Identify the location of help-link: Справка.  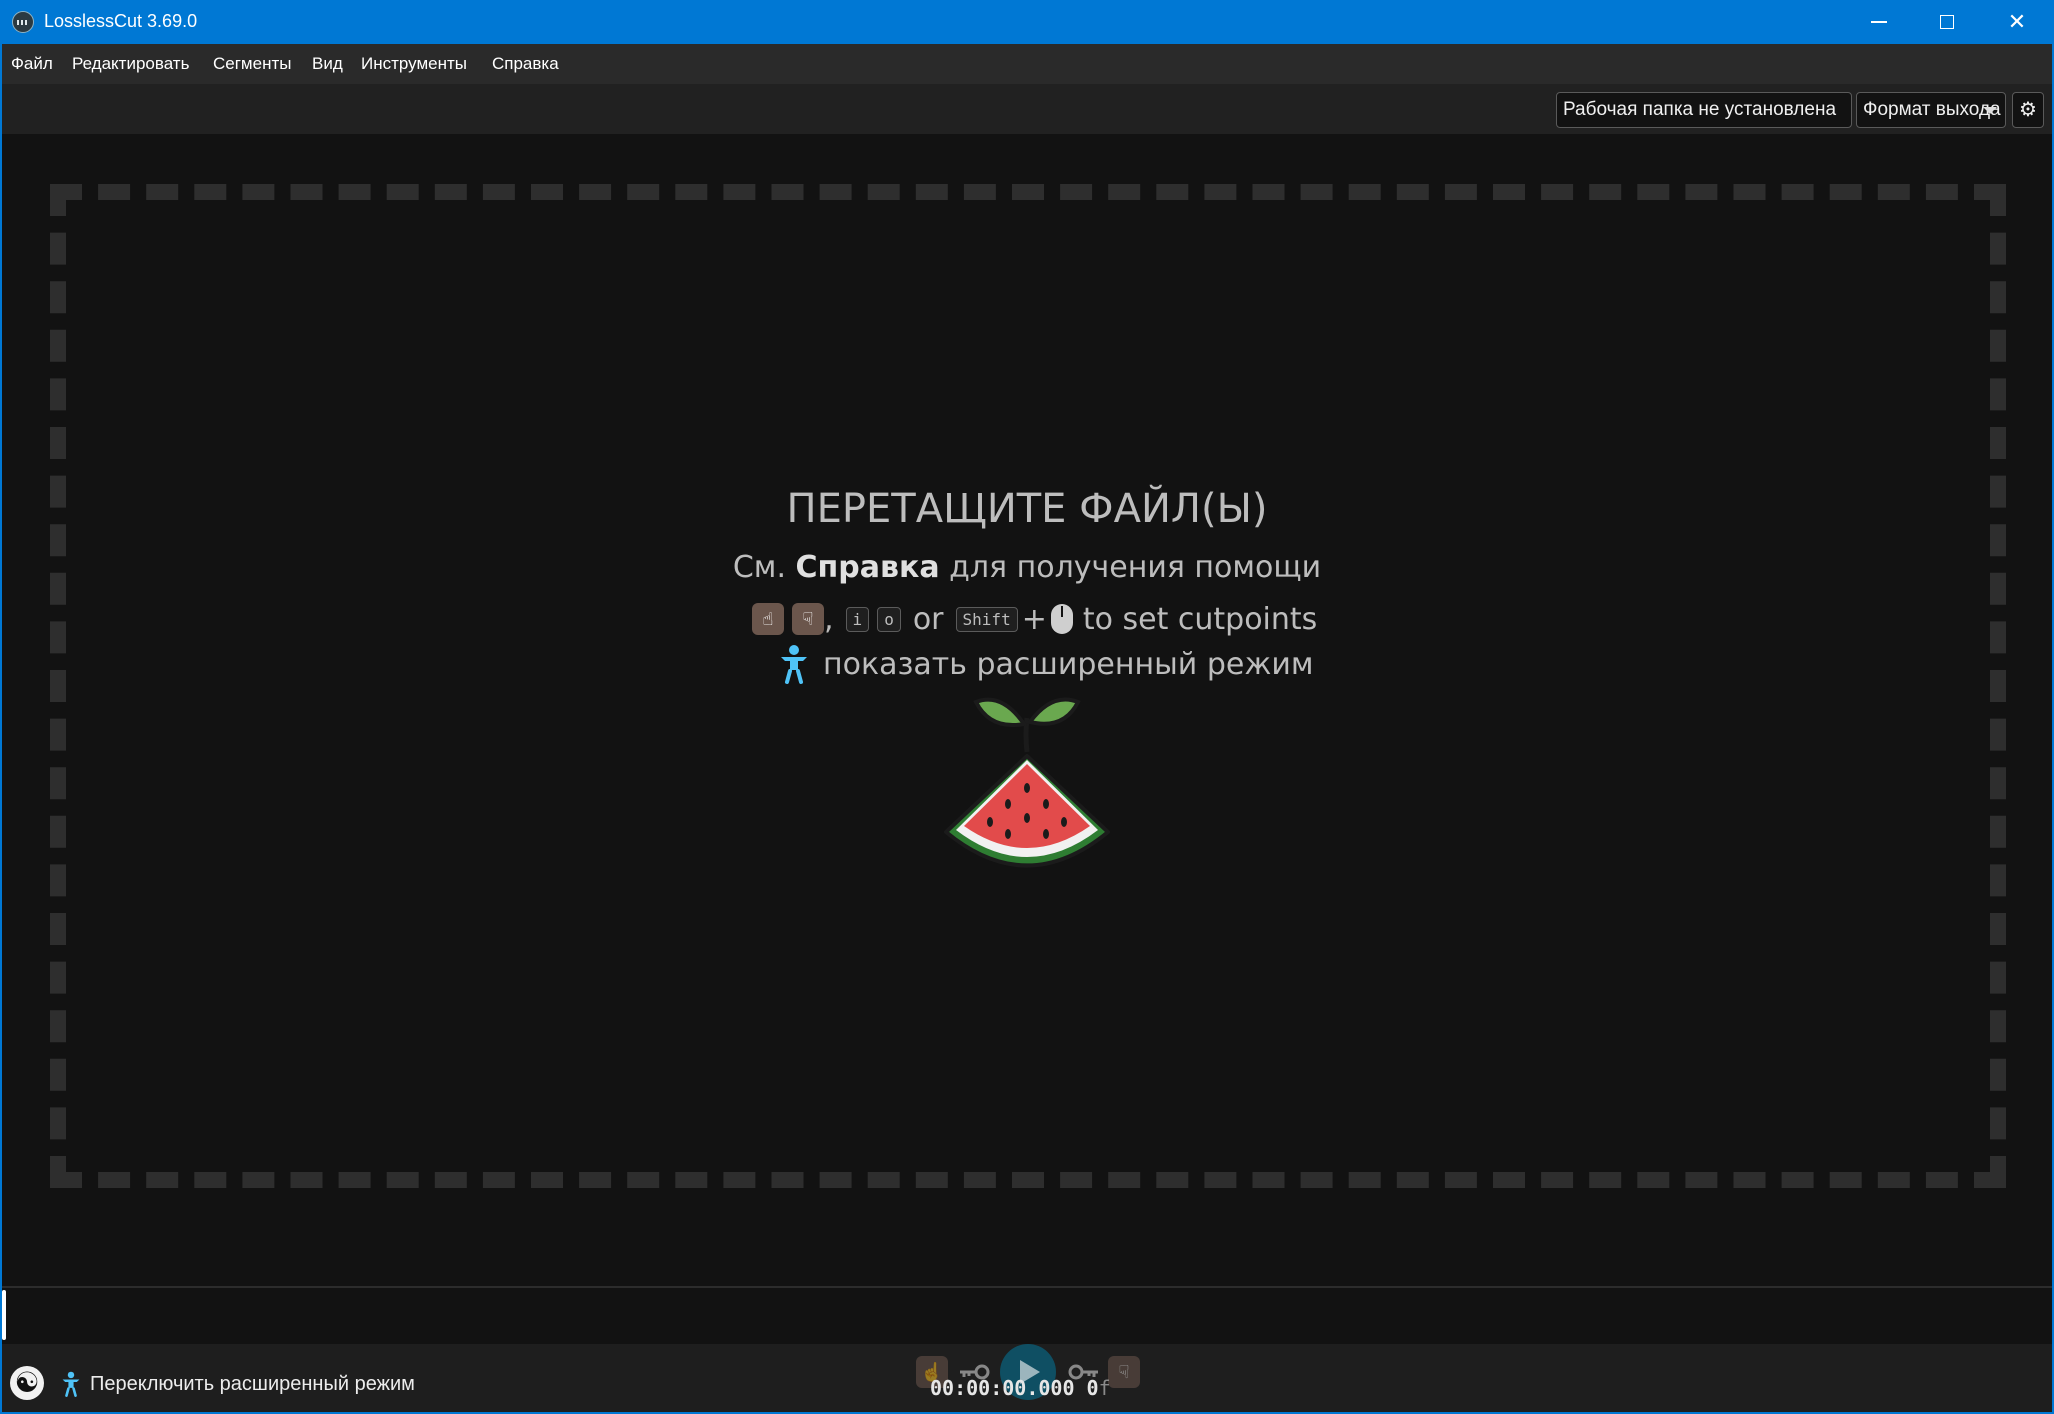
(868, 567).